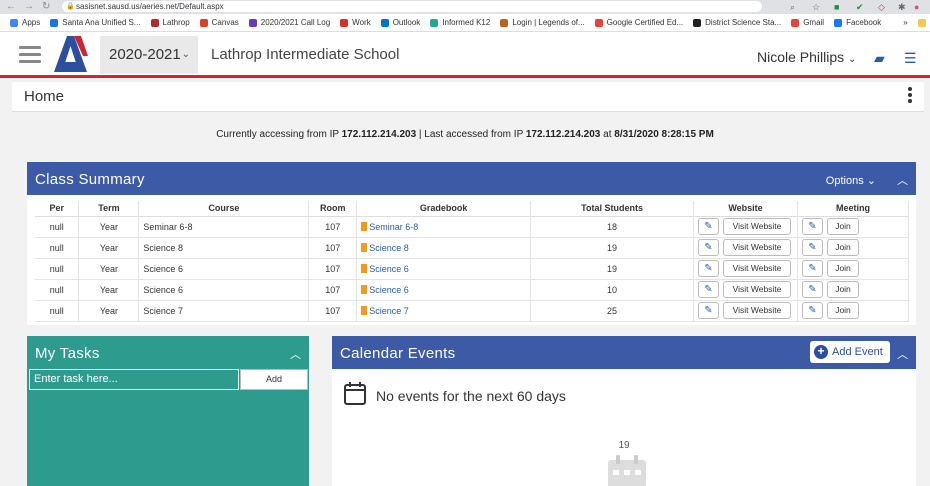 This screenshot has height=486, width=930. I want to click on bookmark-item: 2020/2021 Call Log, so click(289, 22).